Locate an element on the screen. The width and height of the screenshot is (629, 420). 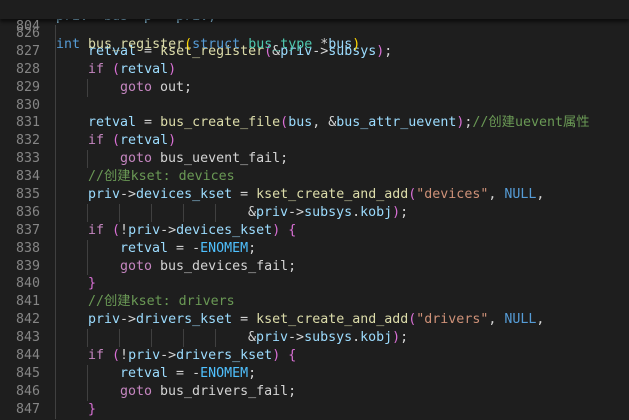
code-token: -> is located at coordinates (296, 212).